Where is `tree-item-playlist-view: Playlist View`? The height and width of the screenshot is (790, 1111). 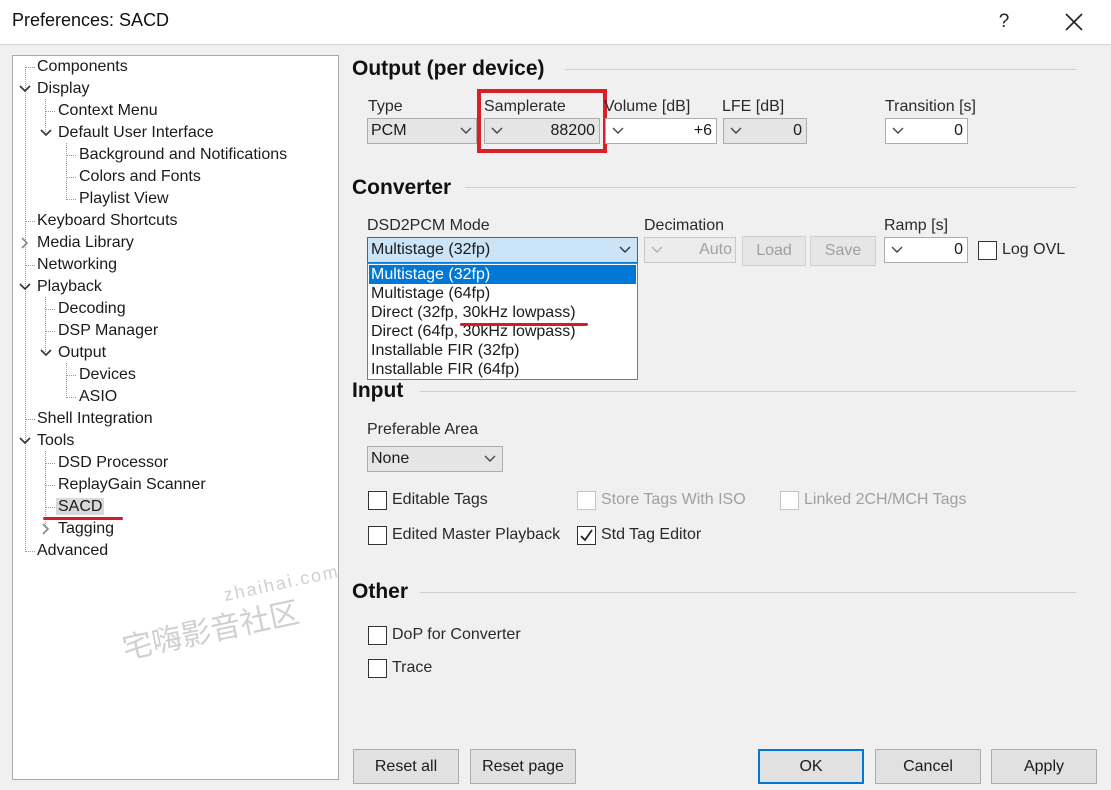 tree-item-playlist-view: Playlist View is located at coordinates (116, 199).